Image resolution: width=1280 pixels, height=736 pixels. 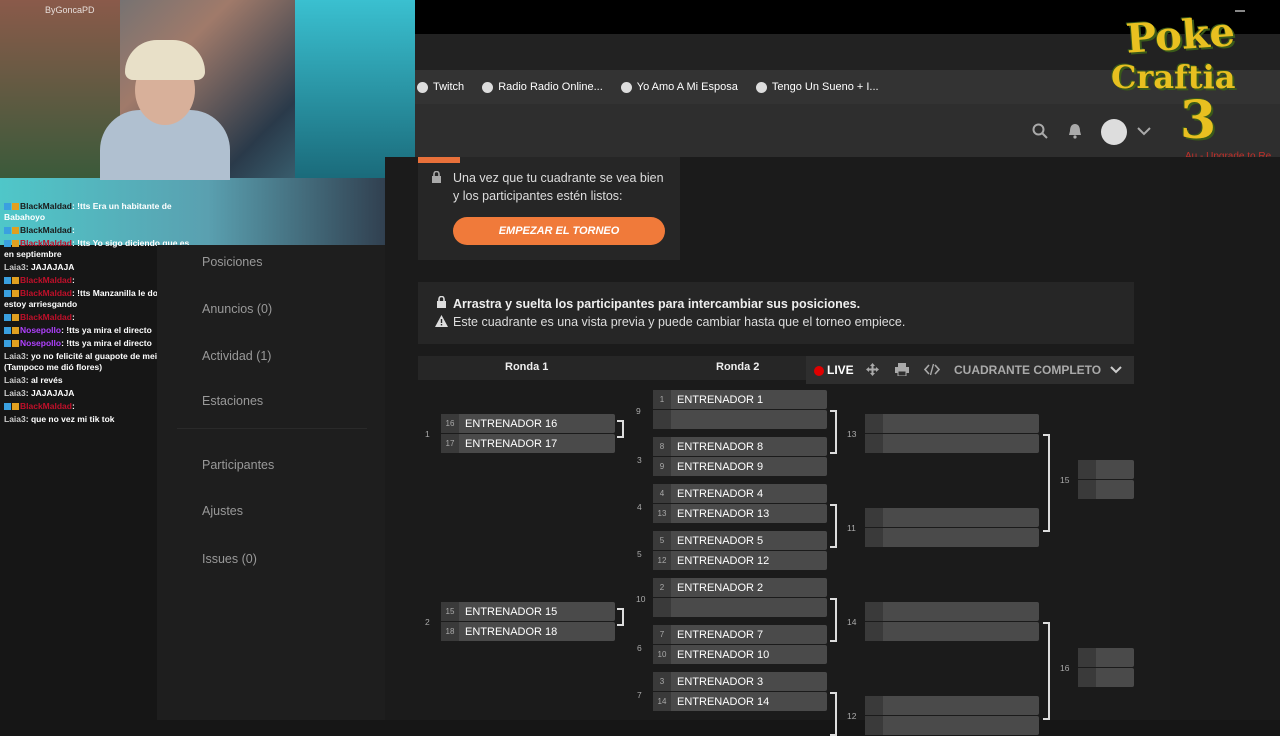 I want to click on bookmark-label: Yo Amo A Mi Esposa, so click(x=687, y=87).